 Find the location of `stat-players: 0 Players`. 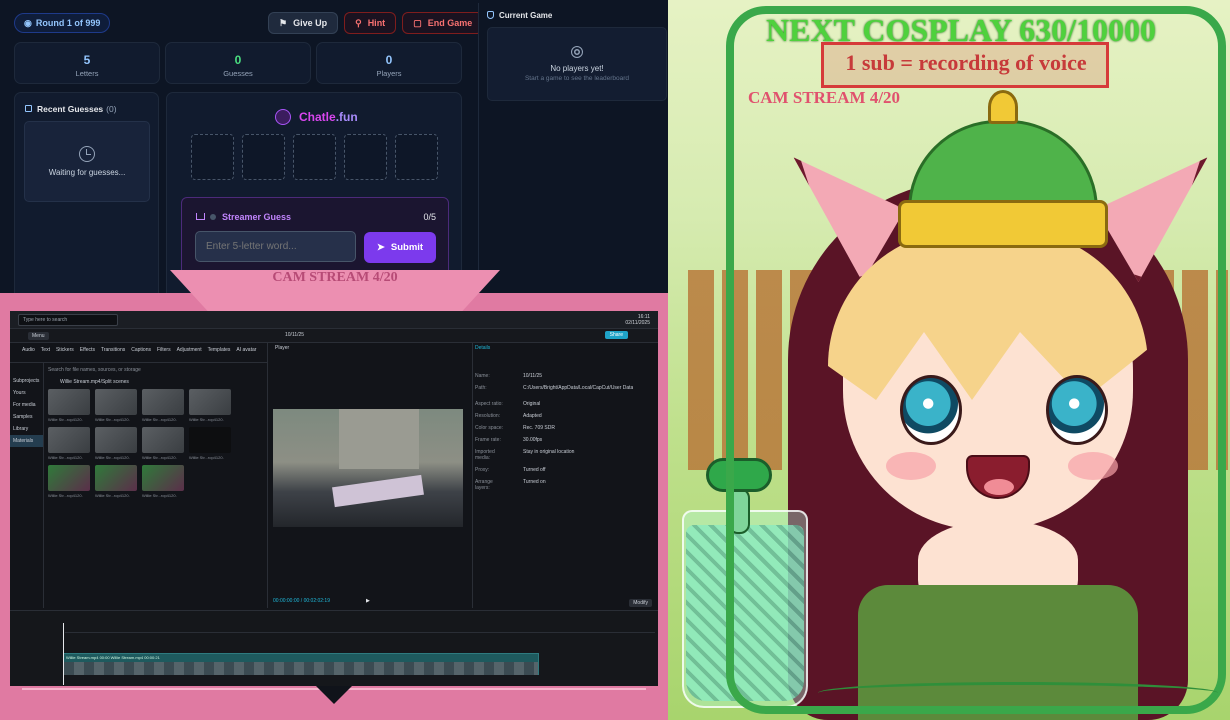

stat-players: 0 Players is located at coordinates (389, 63).